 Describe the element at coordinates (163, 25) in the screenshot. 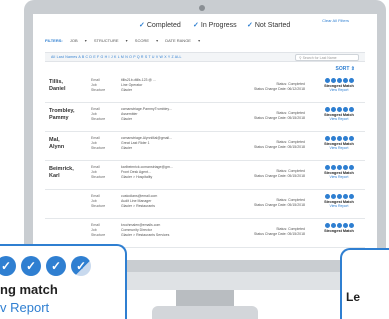

I see `legend-completed-label: Completed` at that location.